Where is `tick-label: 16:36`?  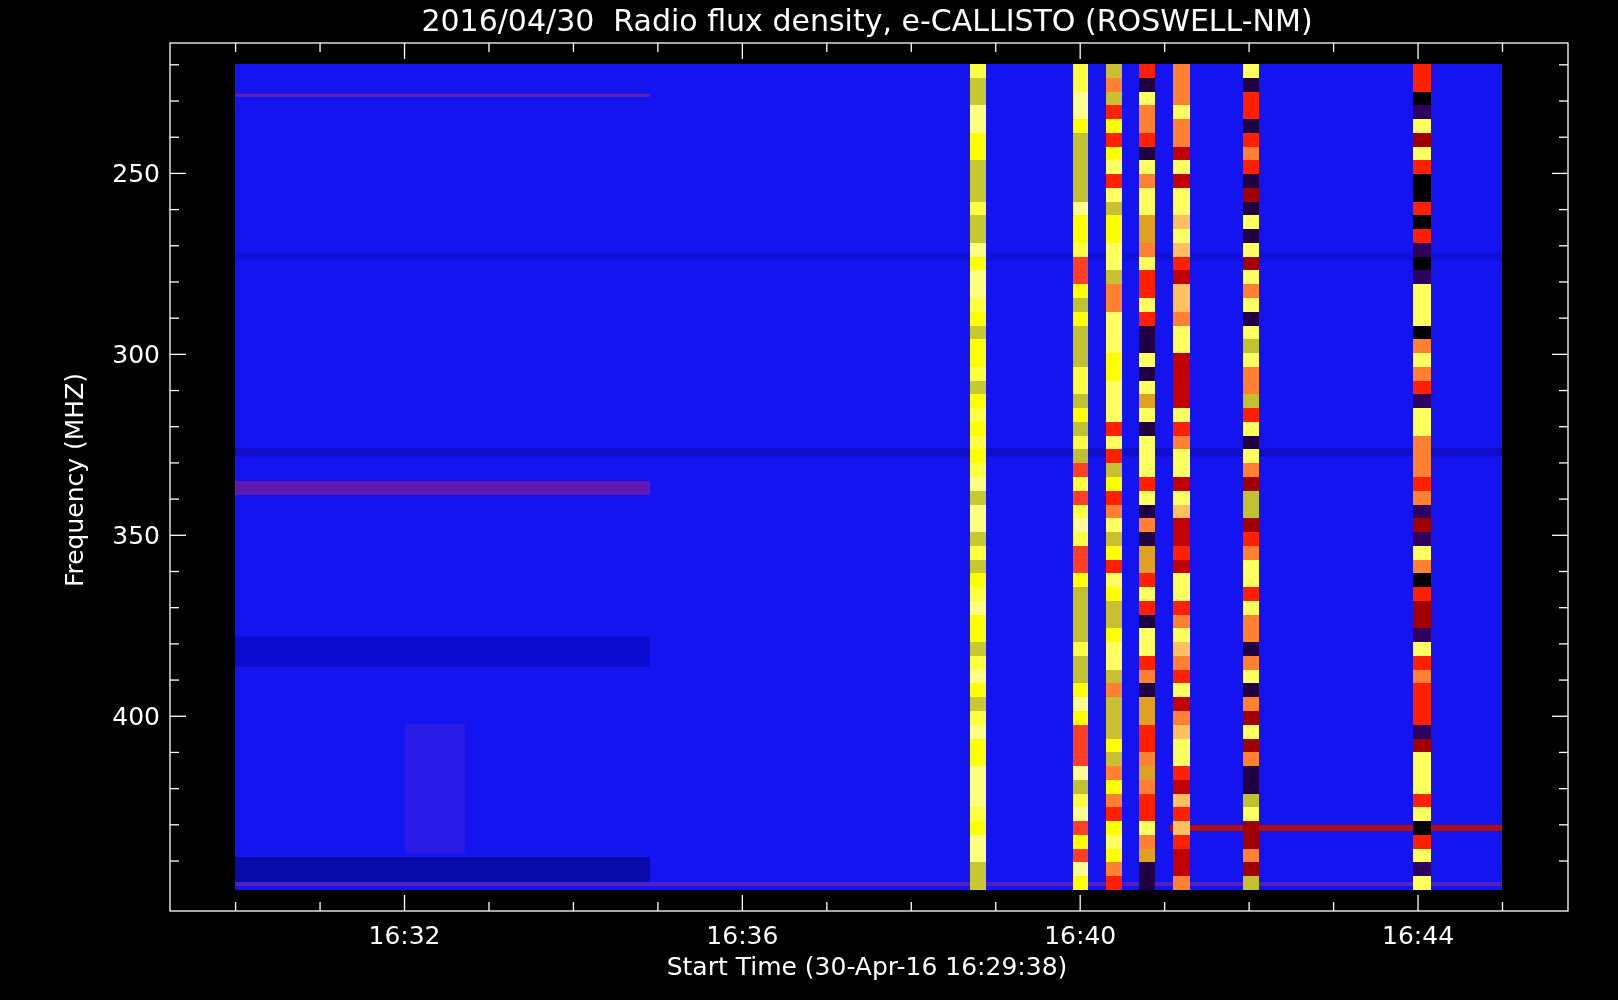
tick-label: 16:36 is located at coordinates (742, 935).